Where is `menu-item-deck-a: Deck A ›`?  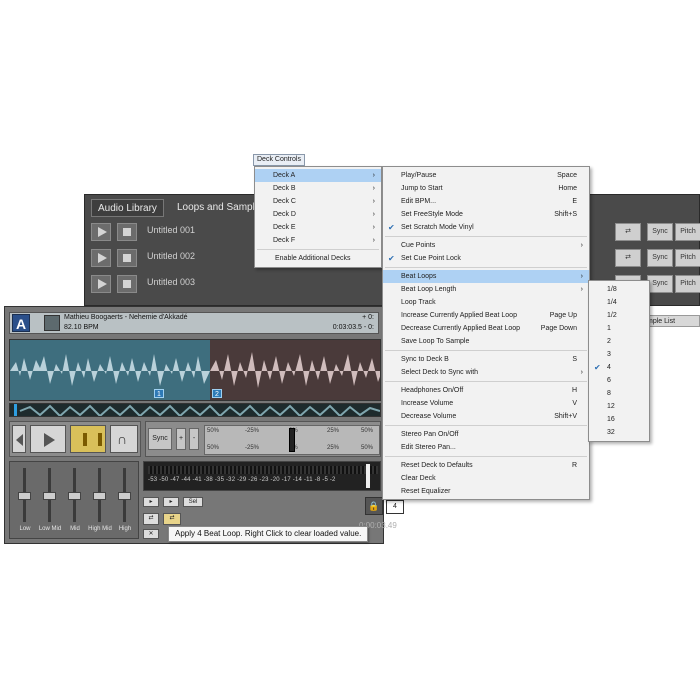
menu-item-deck-a: Deck A › is located at coordinates (318, 175).